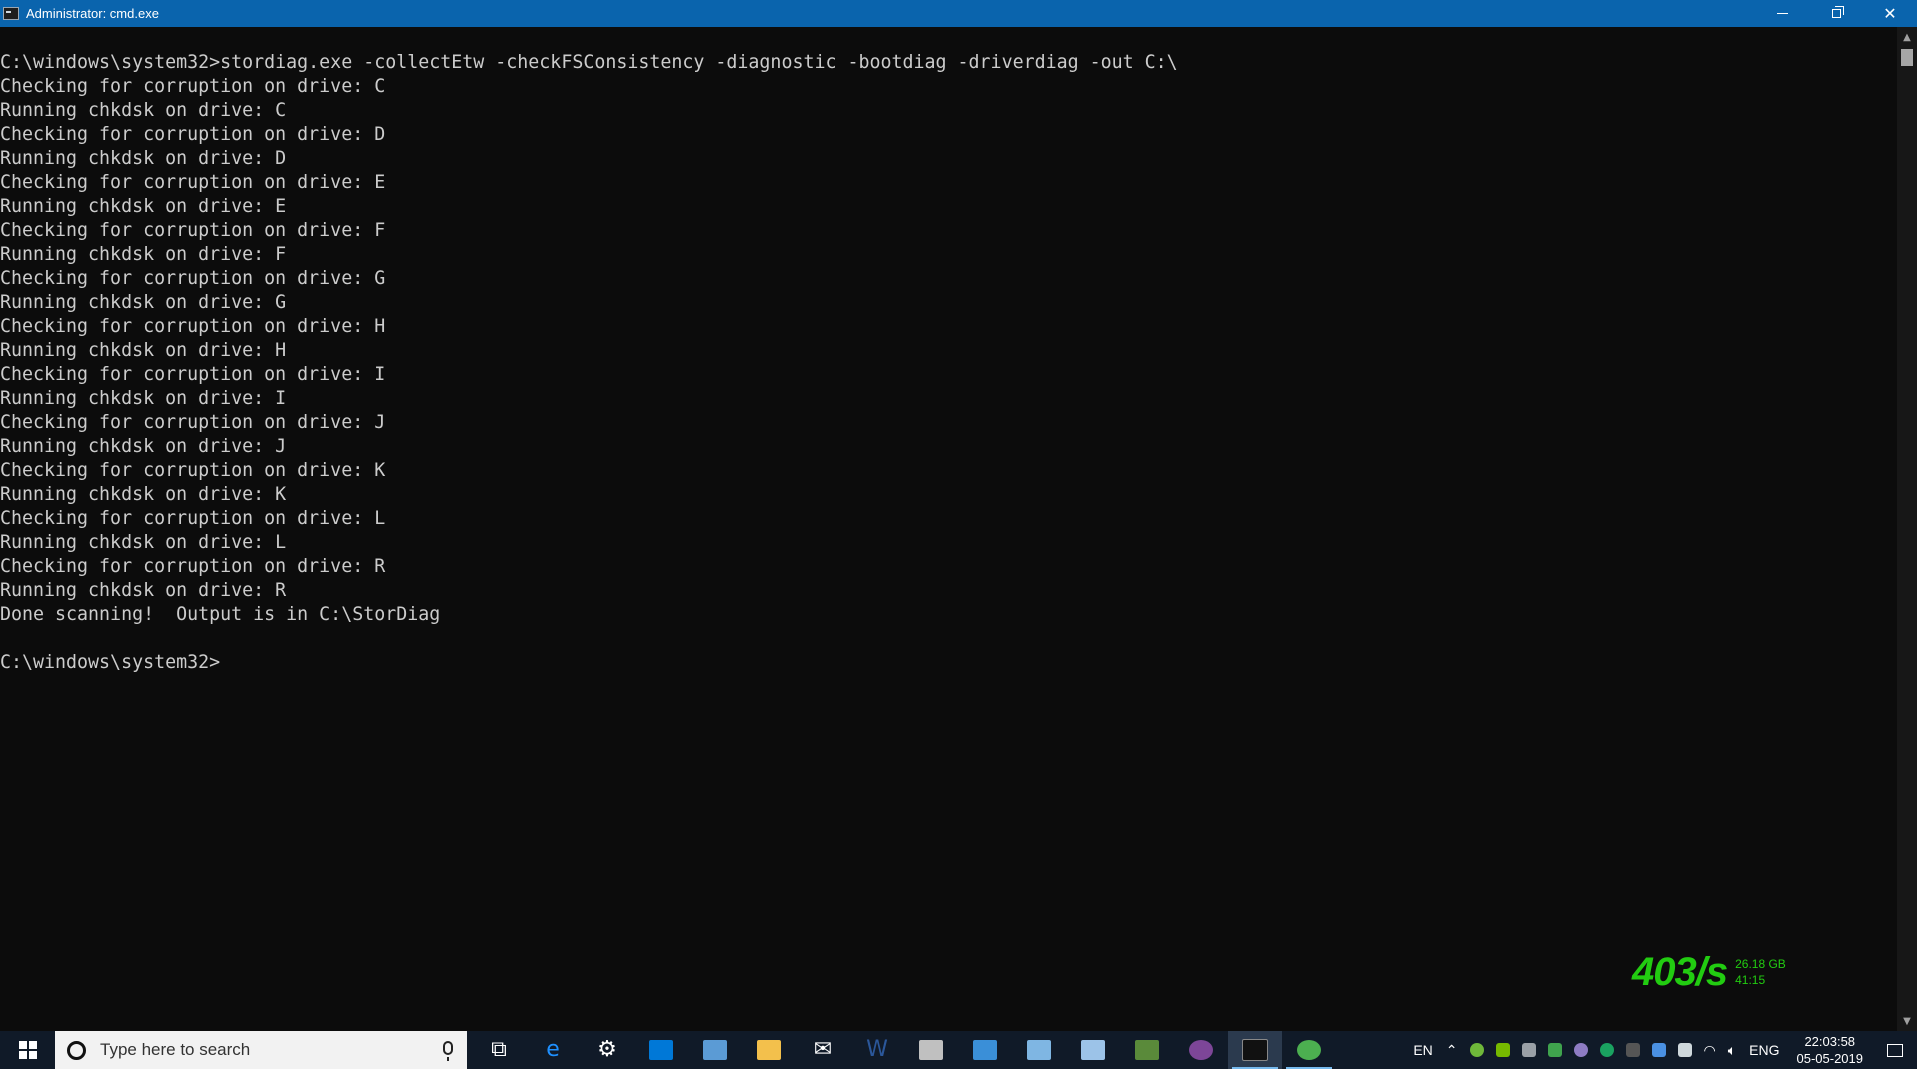 This screenshot has width=1917, height=1069. What do you see at coordinates (76, 1050) in the screenshot?
I see `cortana-icon` at bounding box center [76, 1050].